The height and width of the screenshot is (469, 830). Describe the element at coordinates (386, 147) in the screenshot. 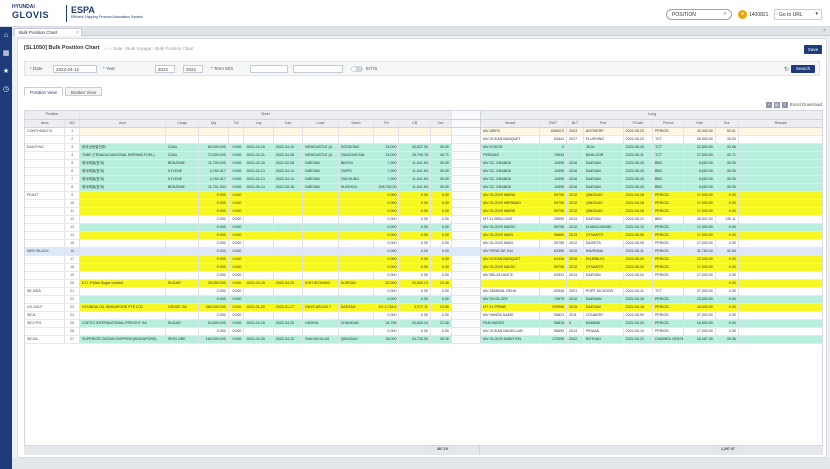

I see `cell-frt: 24.000` at that location.